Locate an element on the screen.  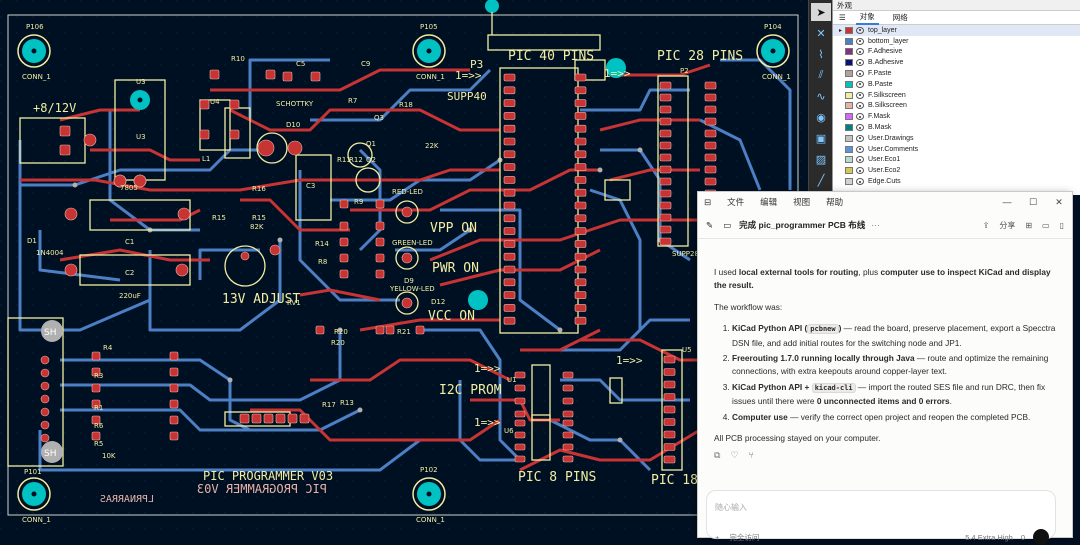
layer-row: Edge.Cuts is located at coordinates (956, 181).